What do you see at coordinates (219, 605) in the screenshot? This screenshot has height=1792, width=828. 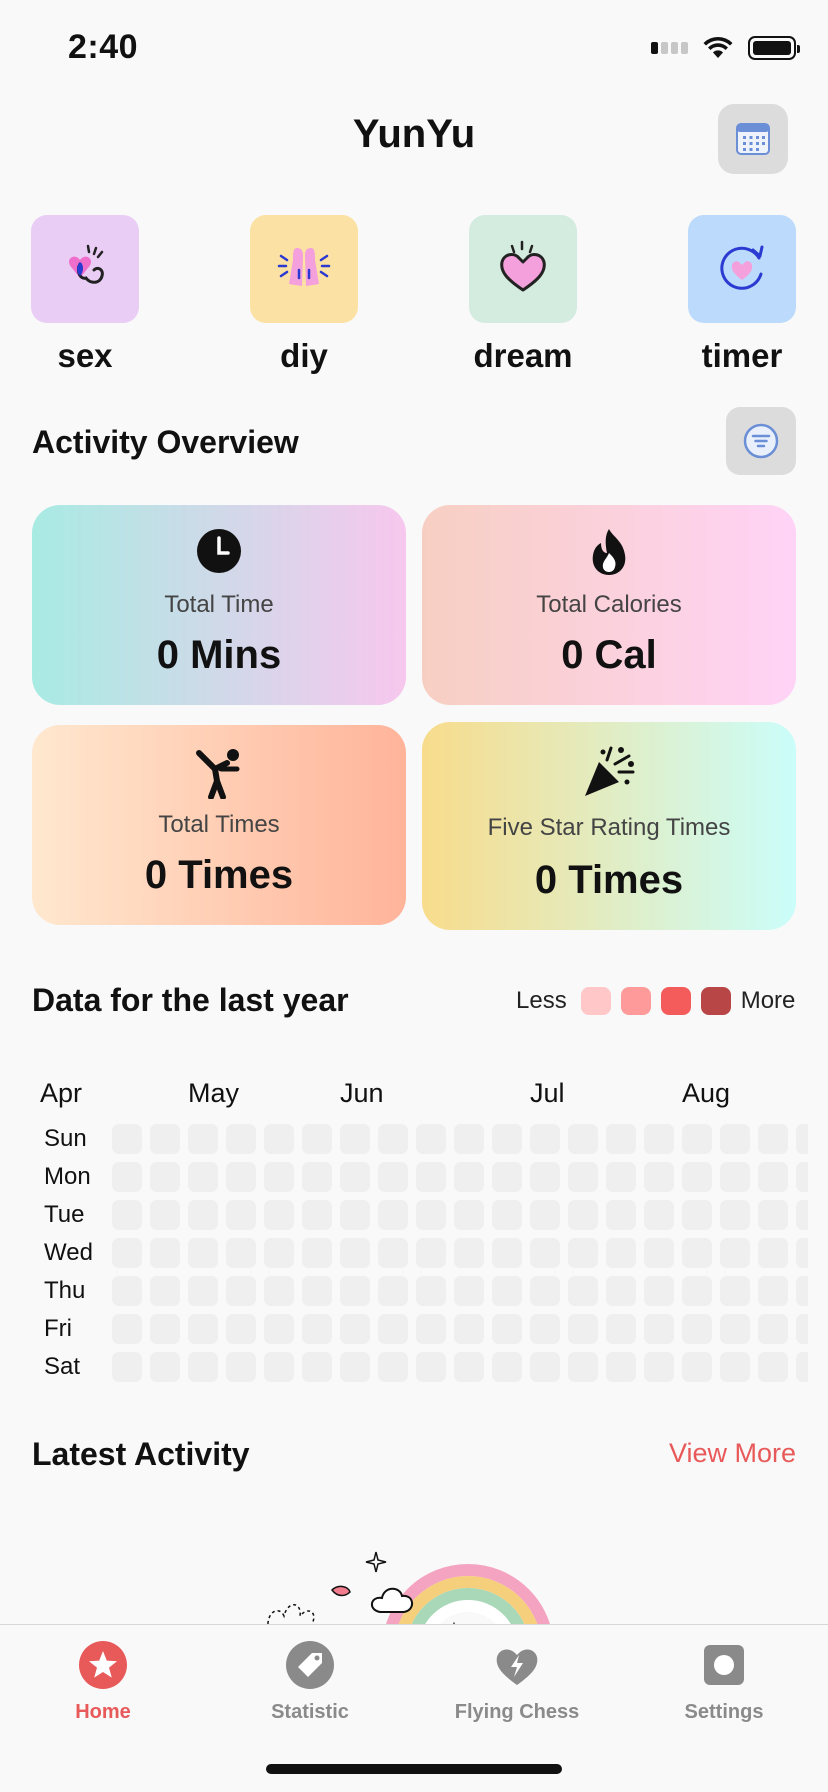 I see `card-total-time: Total Time 0 Mins` at bounding box center [219, 605].